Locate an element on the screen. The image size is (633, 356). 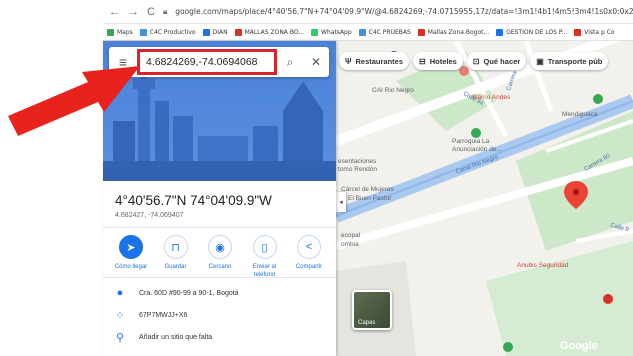
bookmark-label: C4C PRUEBAS is located at coordinates (389, 32).